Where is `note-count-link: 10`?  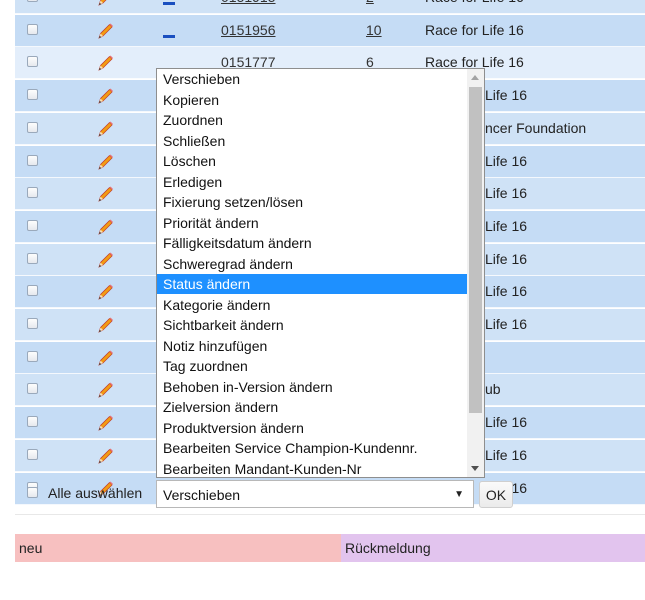
note-count-link: 10 is located at coordinates (374, 30).